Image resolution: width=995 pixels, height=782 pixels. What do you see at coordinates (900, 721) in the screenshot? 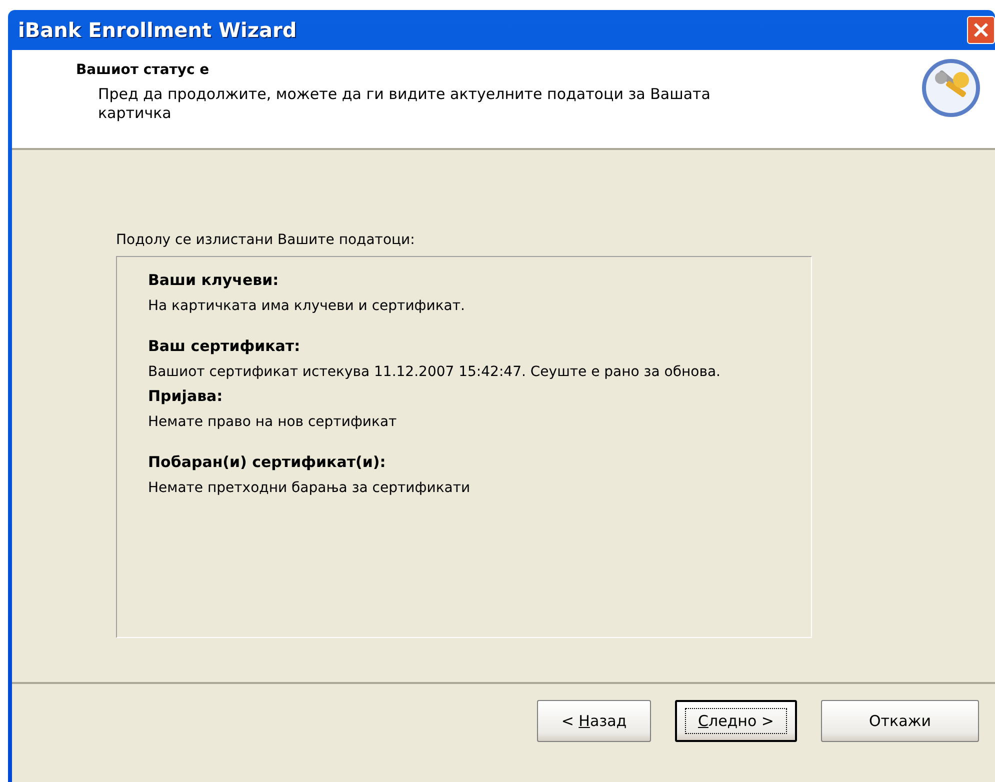
I see `wizard-button: Откажи` at bounding box center [900, 721].